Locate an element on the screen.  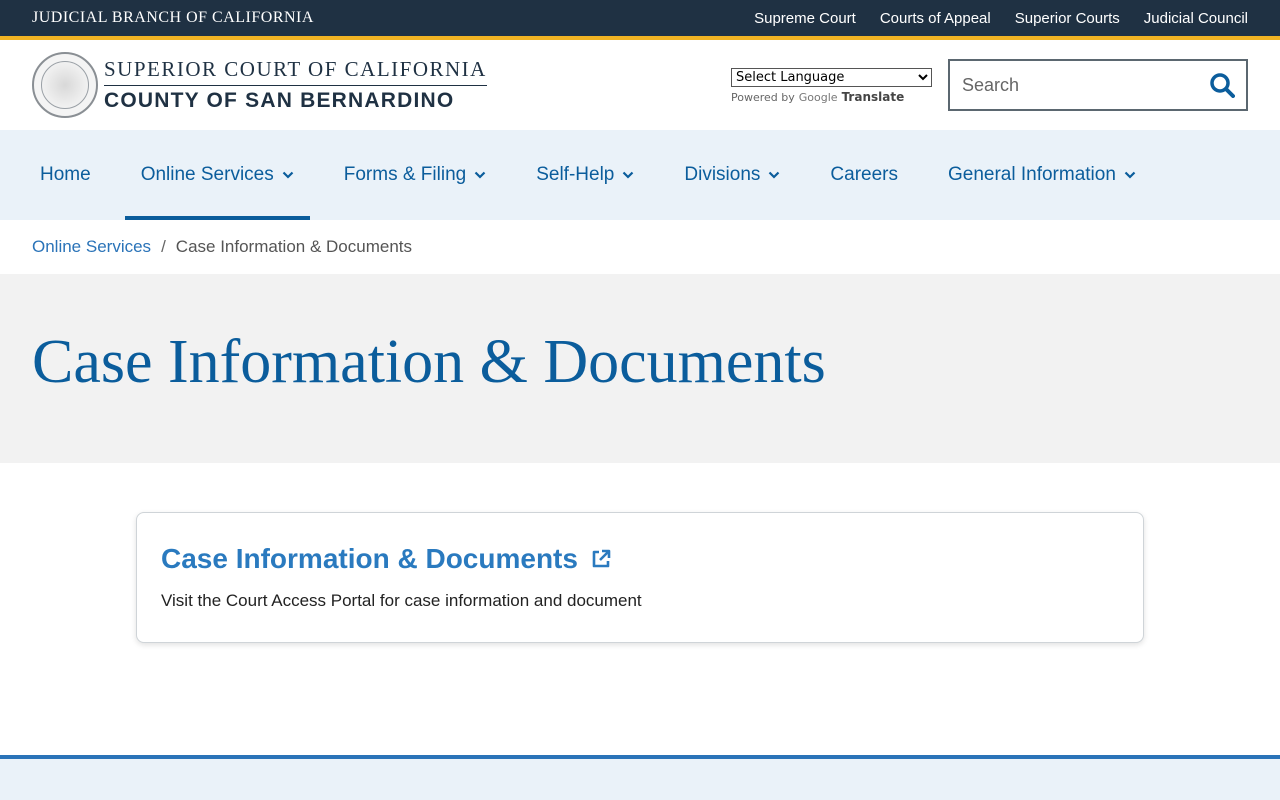
card-title-text: Case Information & Documents is located at coordinates (369, 558).